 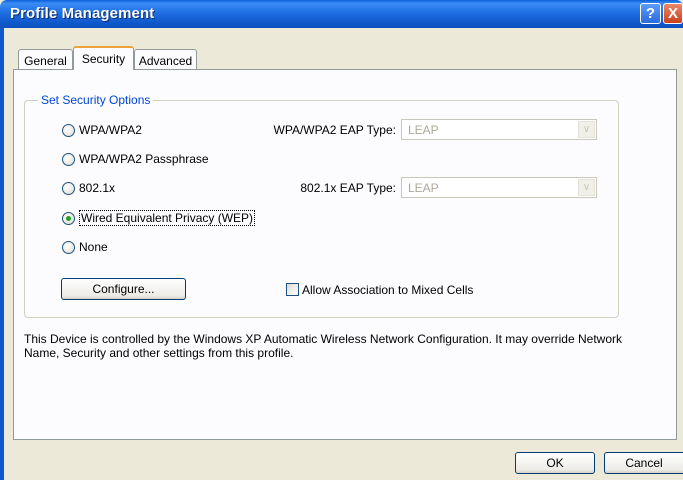 I want to click on radio-label: WPA/WPA2, so click(x=110, y=130).